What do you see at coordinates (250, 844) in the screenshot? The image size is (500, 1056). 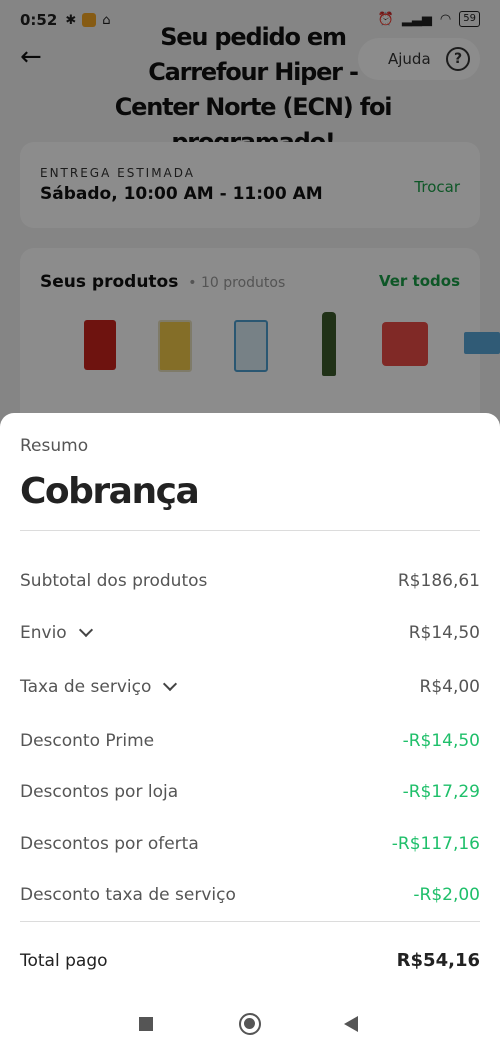 I see `summary-row-offer-discount: Descontos por oferta -R$117,16` at bounding box center [250, 844].